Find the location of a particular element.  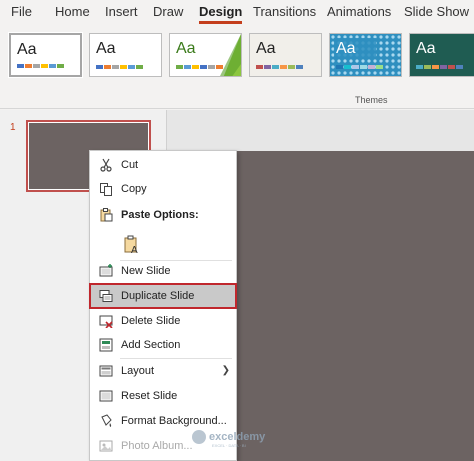

slide-number: 1 is located at coordinates (13, 127).